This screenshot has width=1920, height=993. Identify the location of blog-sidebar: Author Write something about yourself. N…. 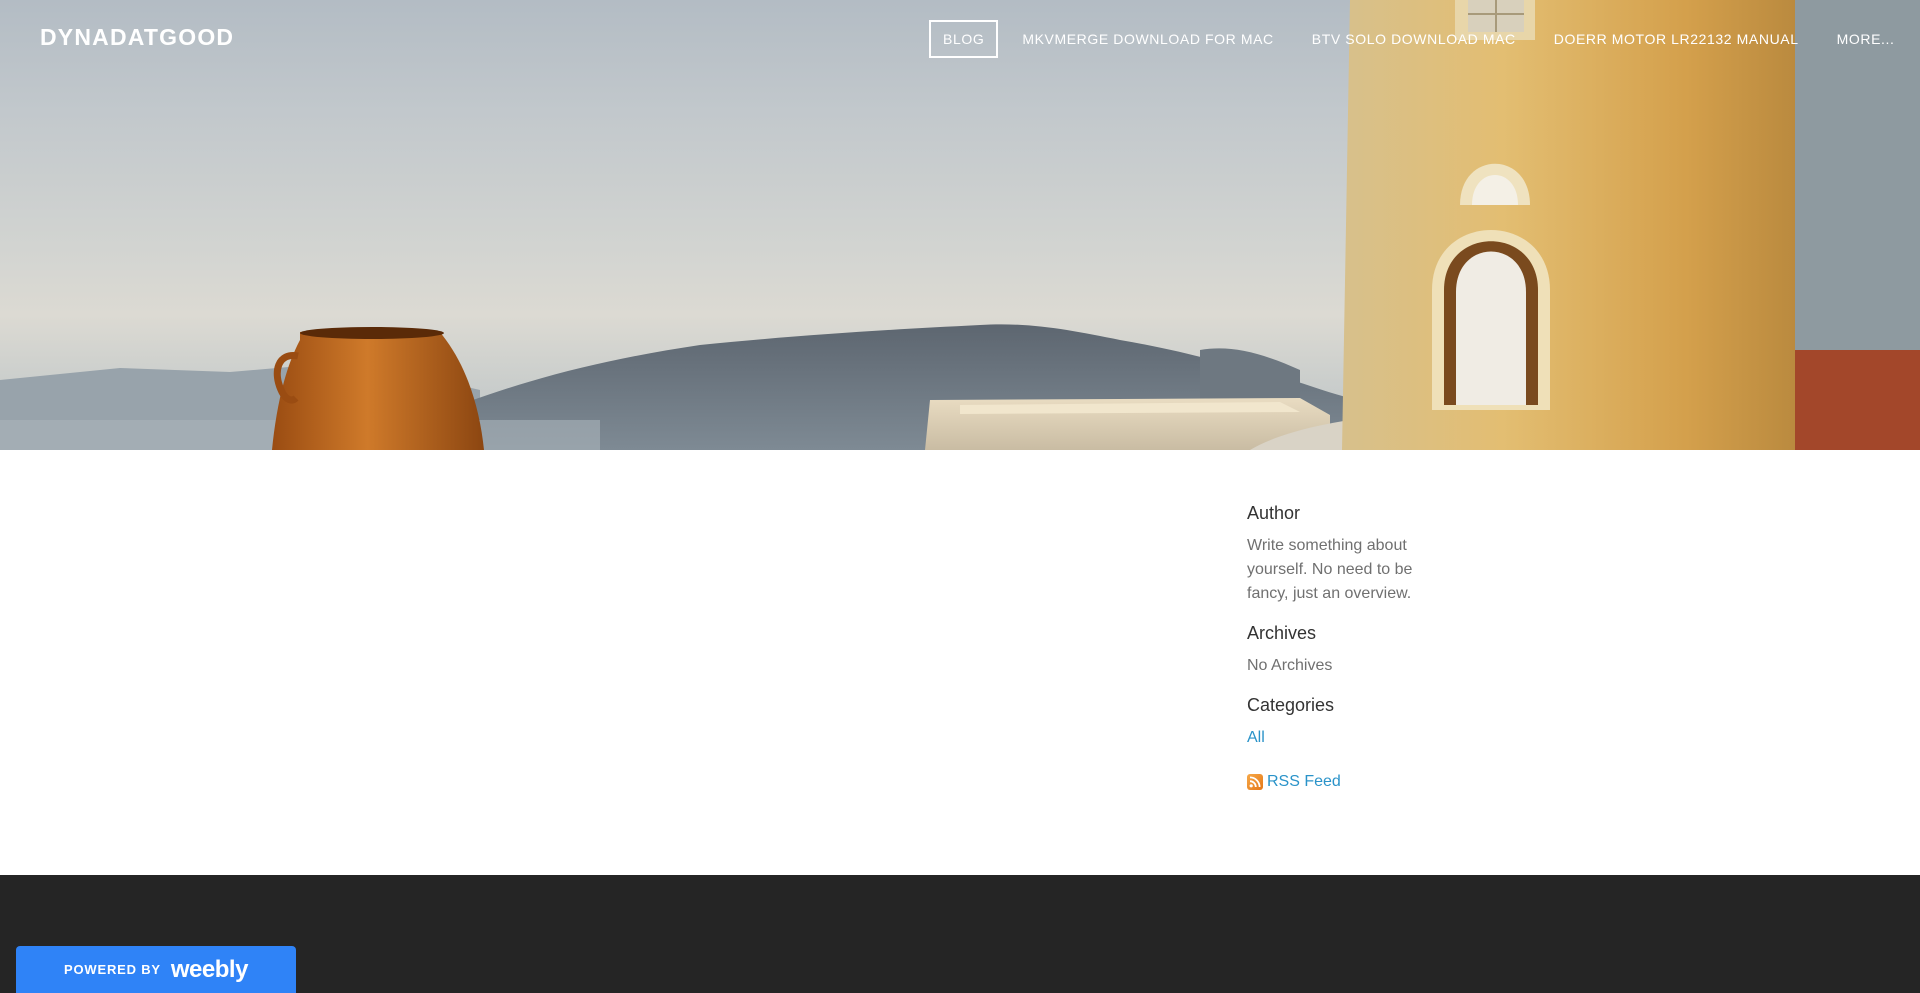
(1347, 647).